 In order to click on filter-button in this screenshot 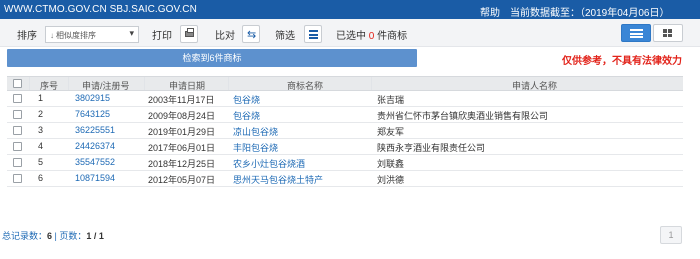, I will do `click(313, 34)`.